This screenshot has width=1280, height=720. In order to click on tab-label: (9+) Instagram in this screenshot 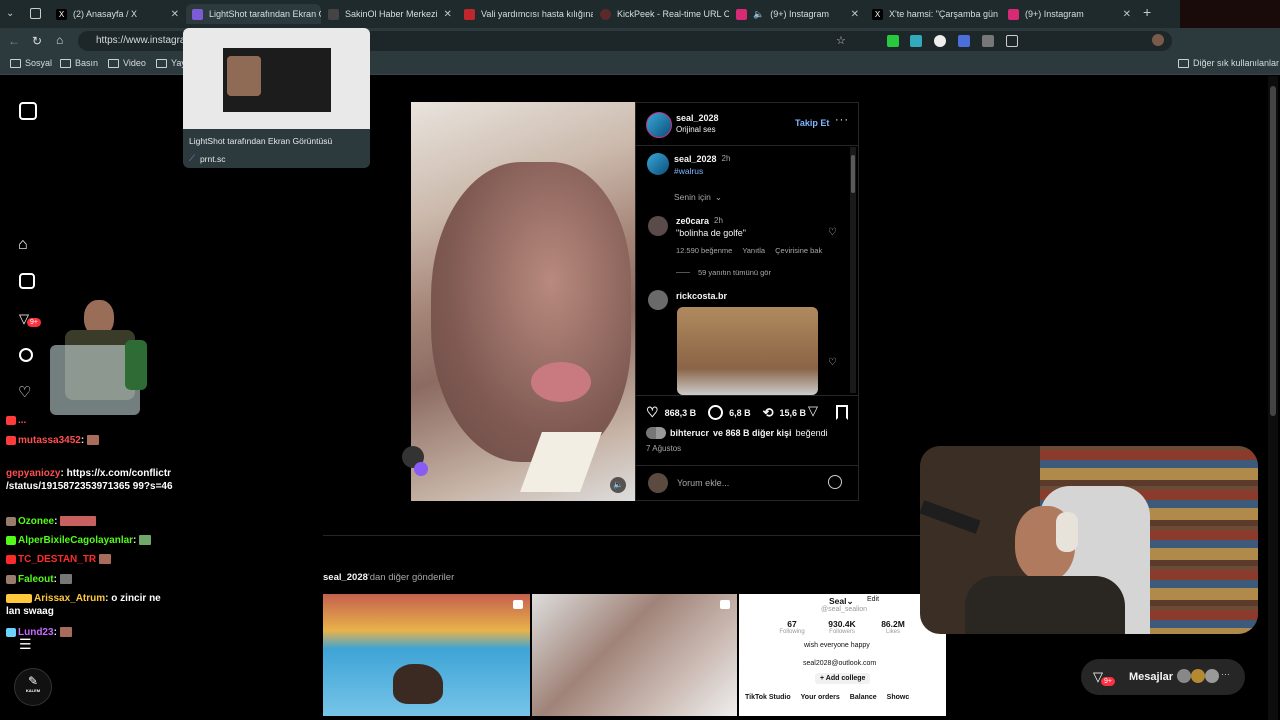, I will do `click(1054, 14)`.